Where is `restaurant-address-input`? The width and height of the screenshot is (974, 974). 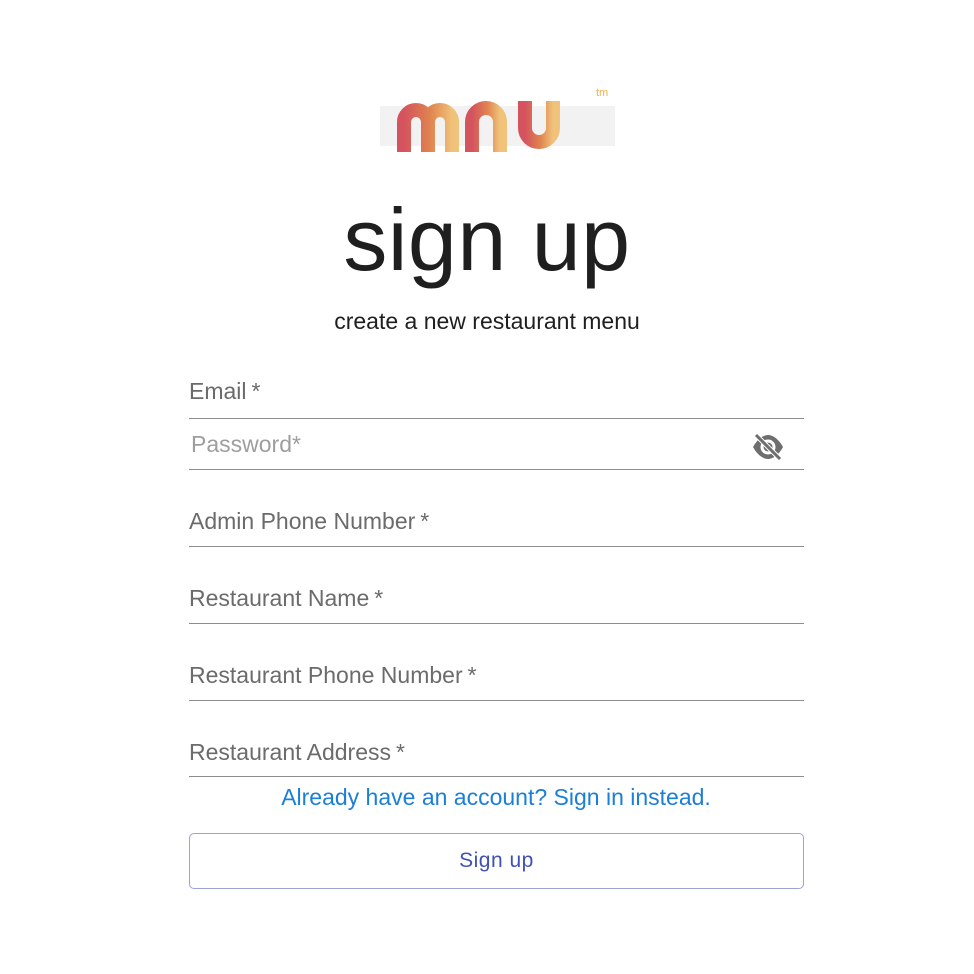 restaurant-address-input is located at coordinates (496, 760).